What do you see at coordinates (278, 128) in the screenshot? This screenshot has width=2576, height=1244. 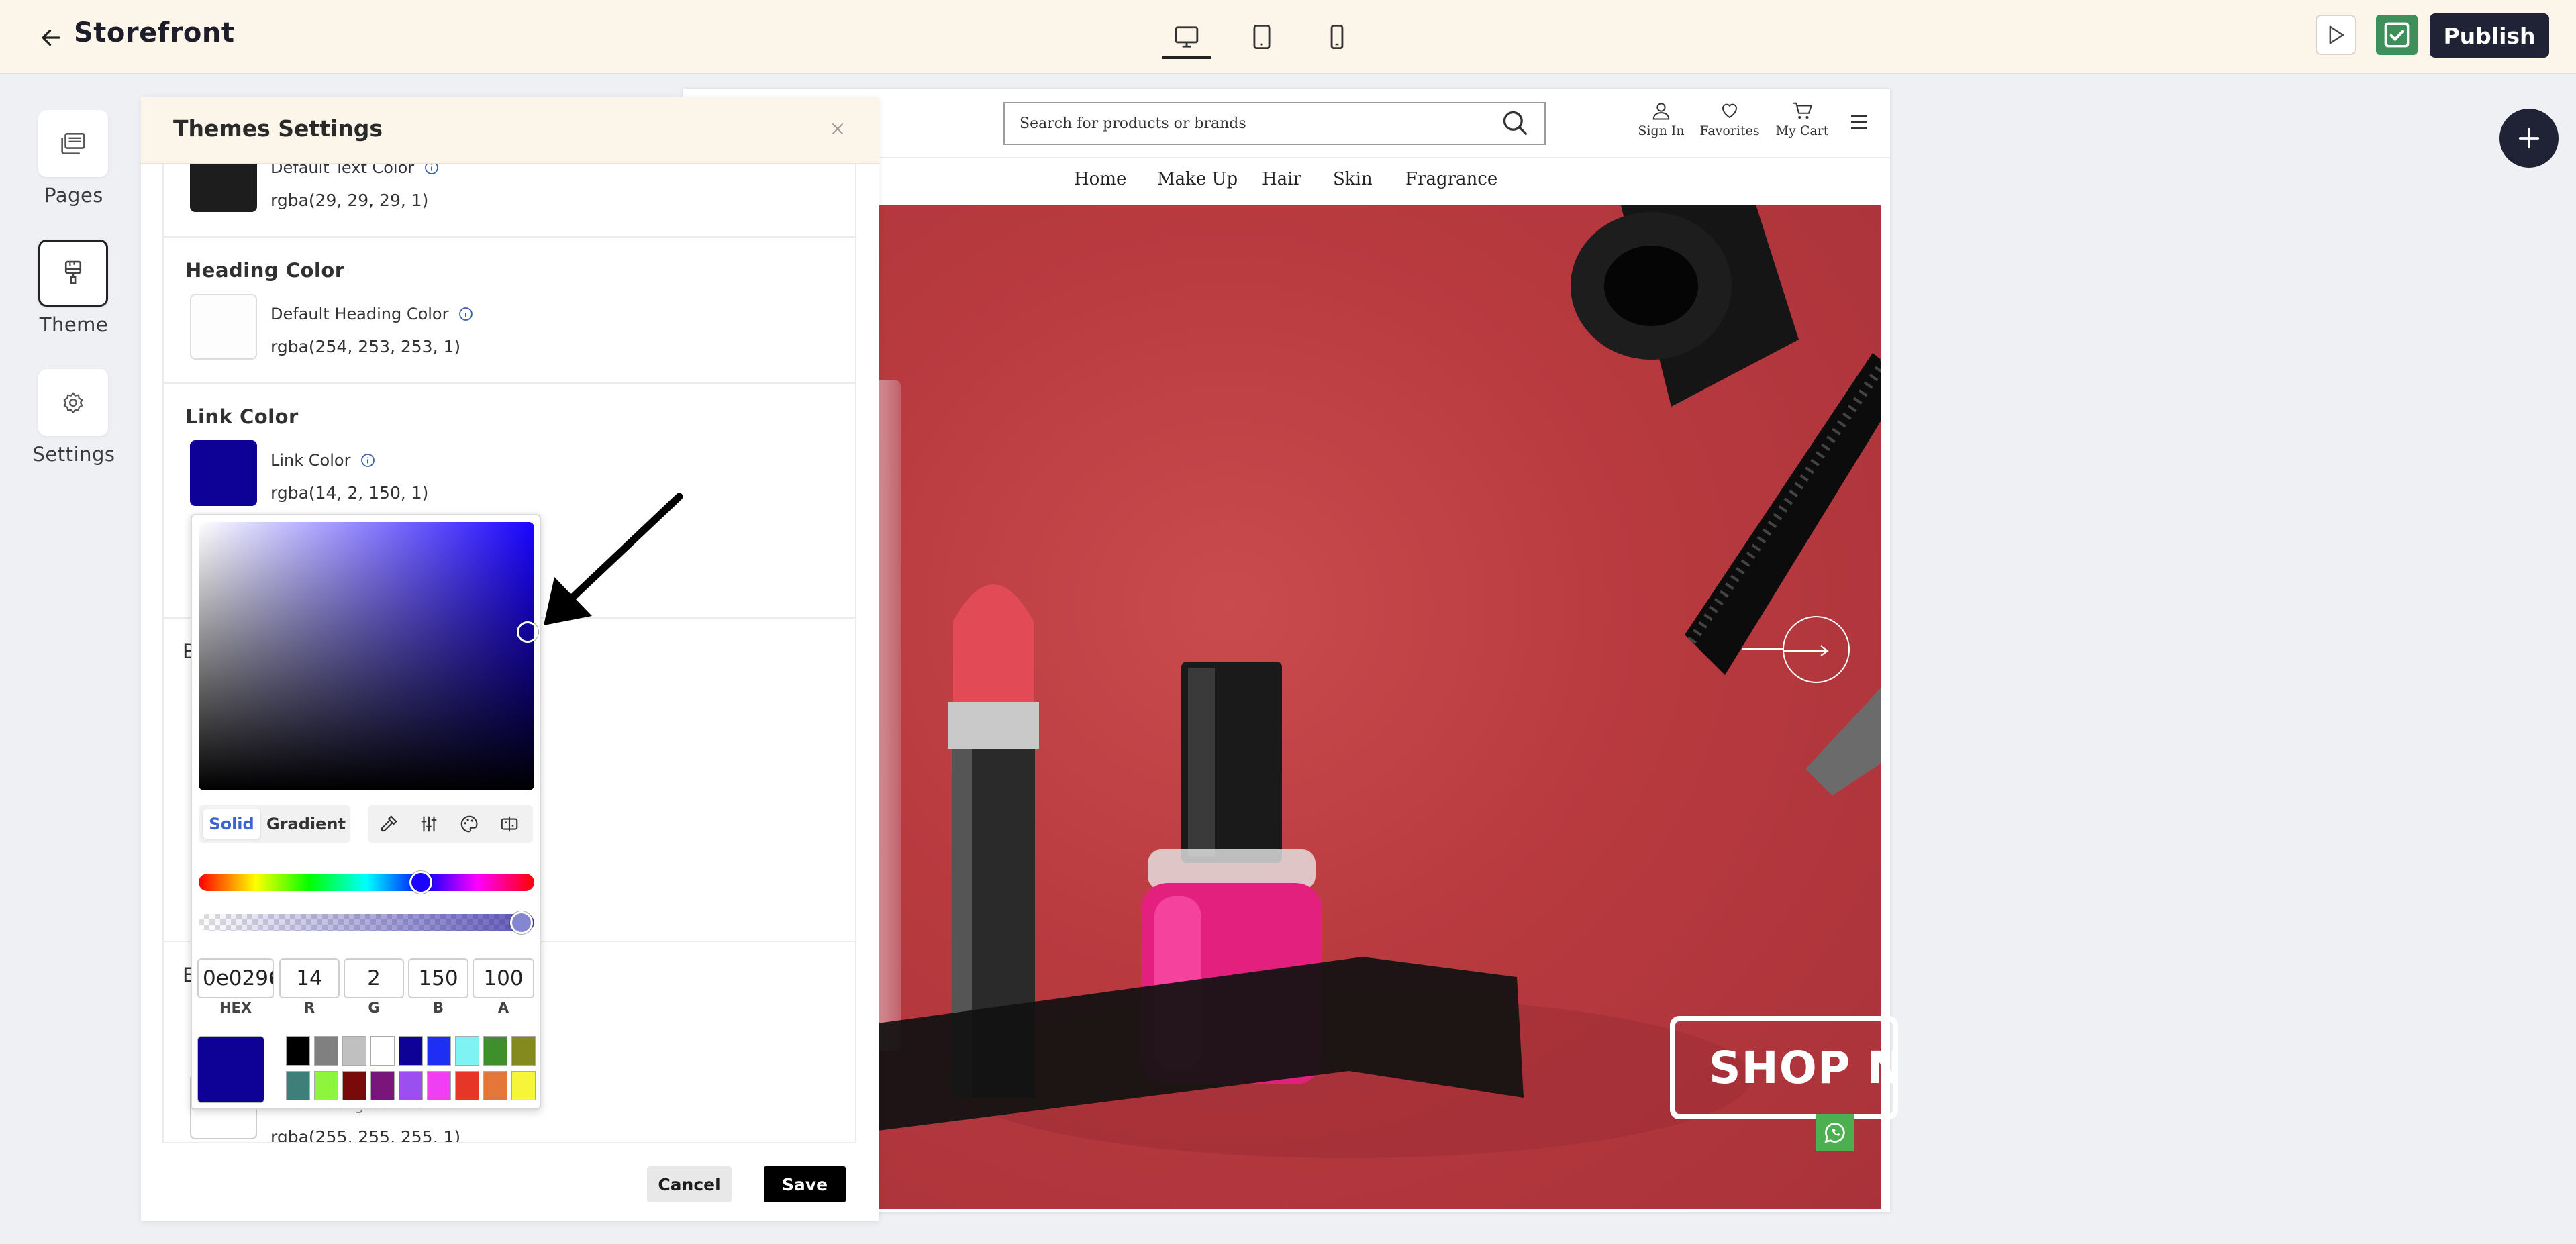 I see `panel-title: Themes Settings` at bounding box center [278, 128].